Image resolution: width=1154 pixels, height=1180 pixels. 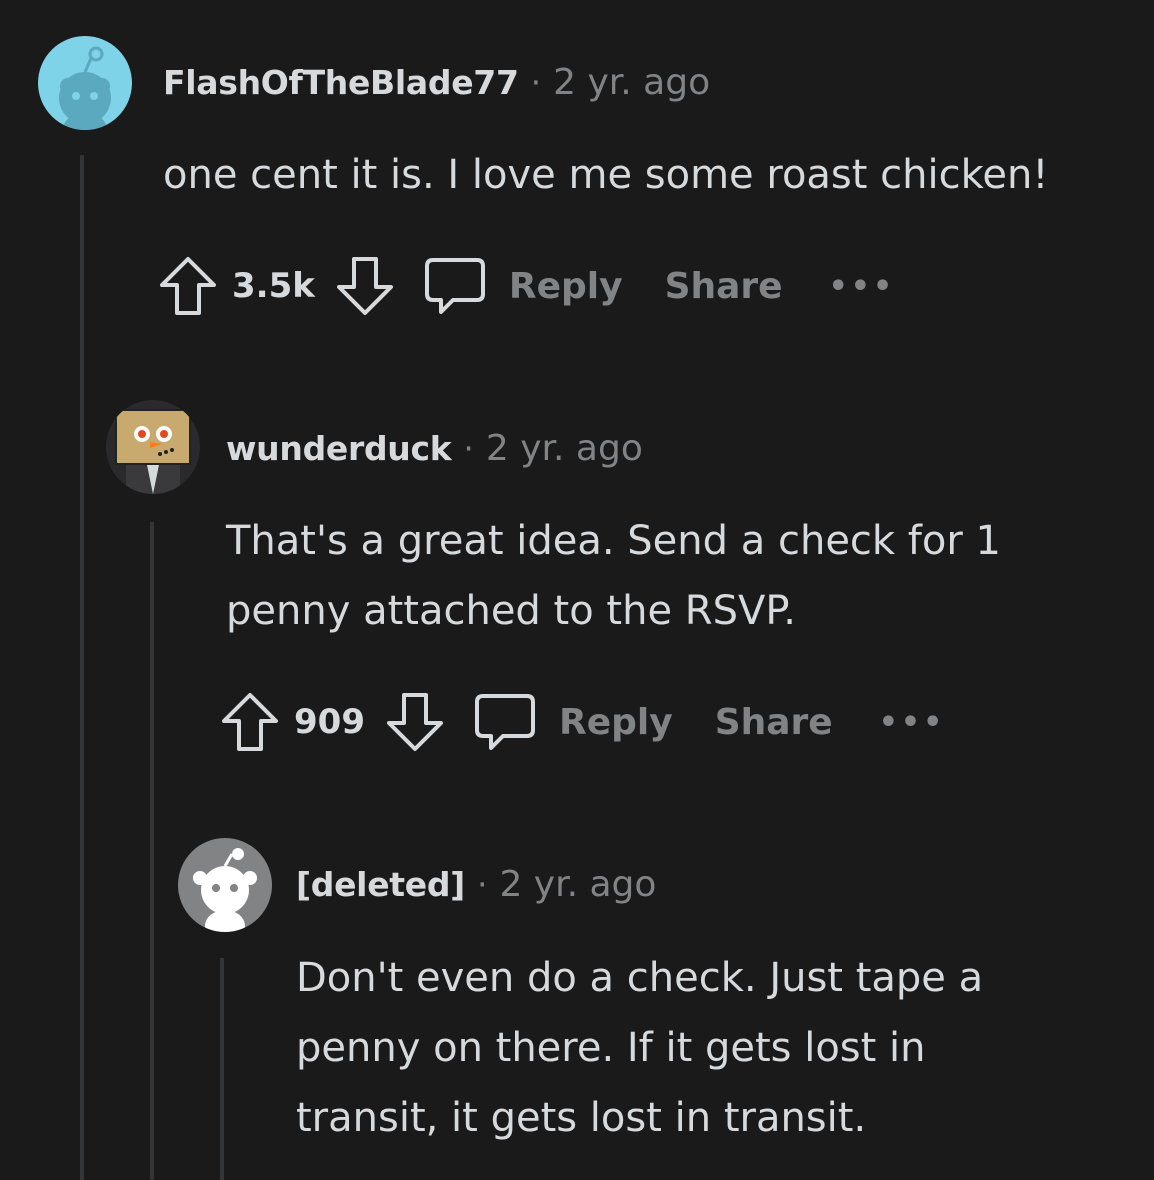 I want to click on comment-actions: 909 Reply Share •••, so click(x=582, y=722).